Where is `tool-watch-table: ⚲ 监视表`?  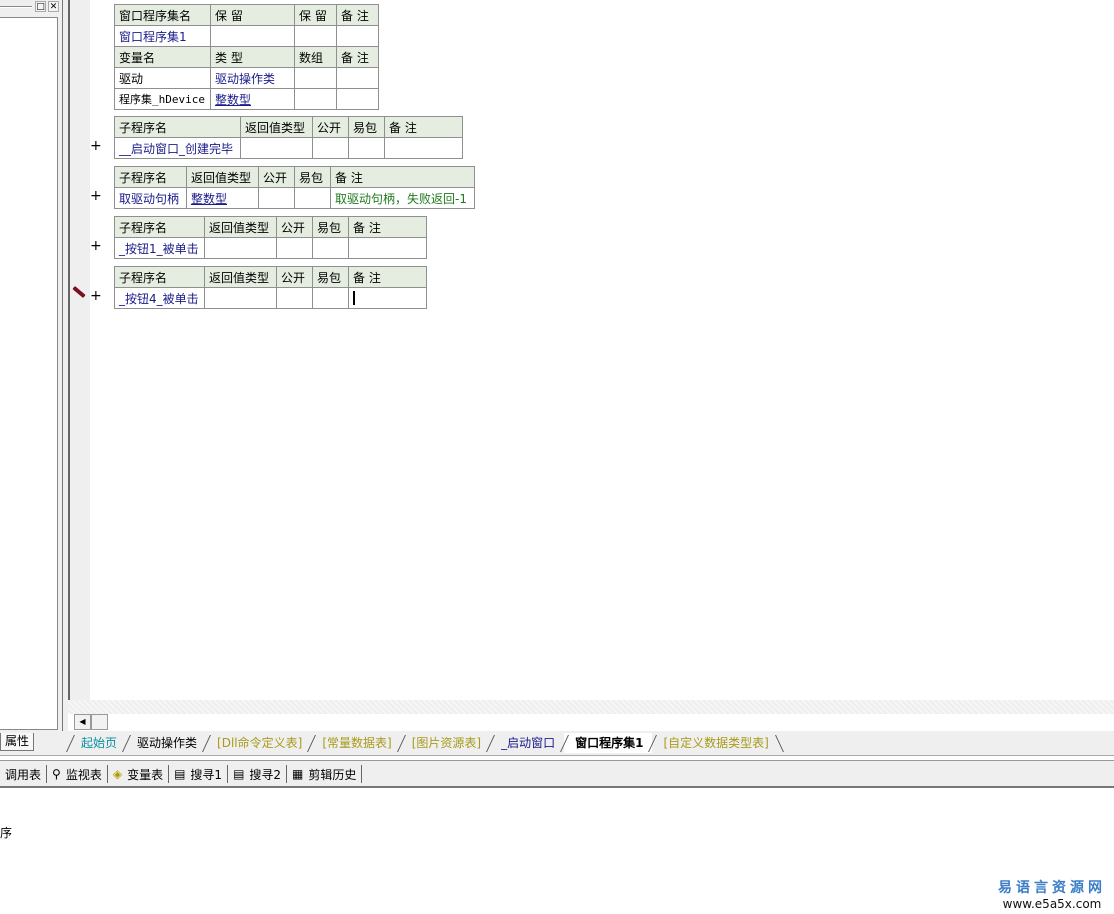
tool-watch-table: ⚲ 监视表 is located at coordinates (77, 774).